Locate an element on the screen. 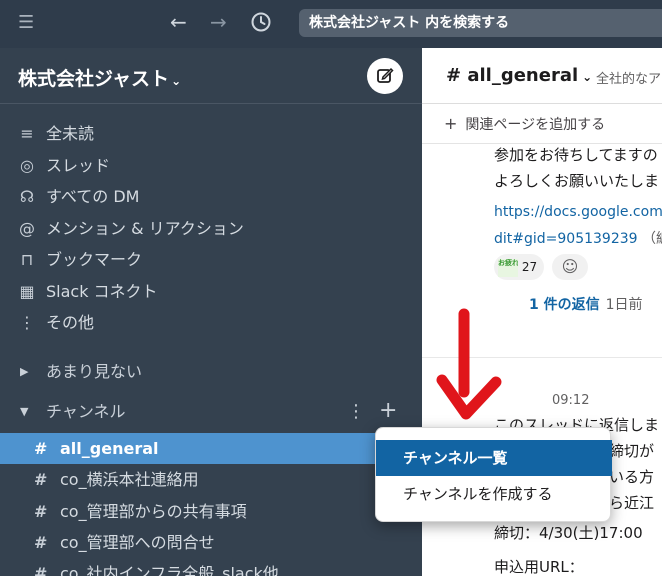  workspace-name: 株式会社ジャスト is located at coordinates (94, 79).